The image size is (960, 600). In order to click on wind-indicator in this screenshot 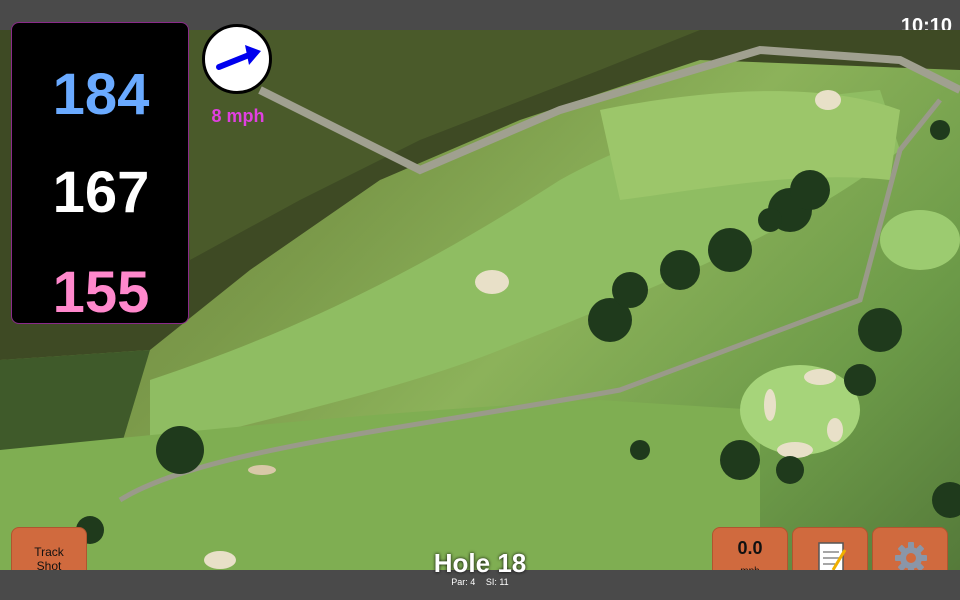, I will do `click(237, 59)`.